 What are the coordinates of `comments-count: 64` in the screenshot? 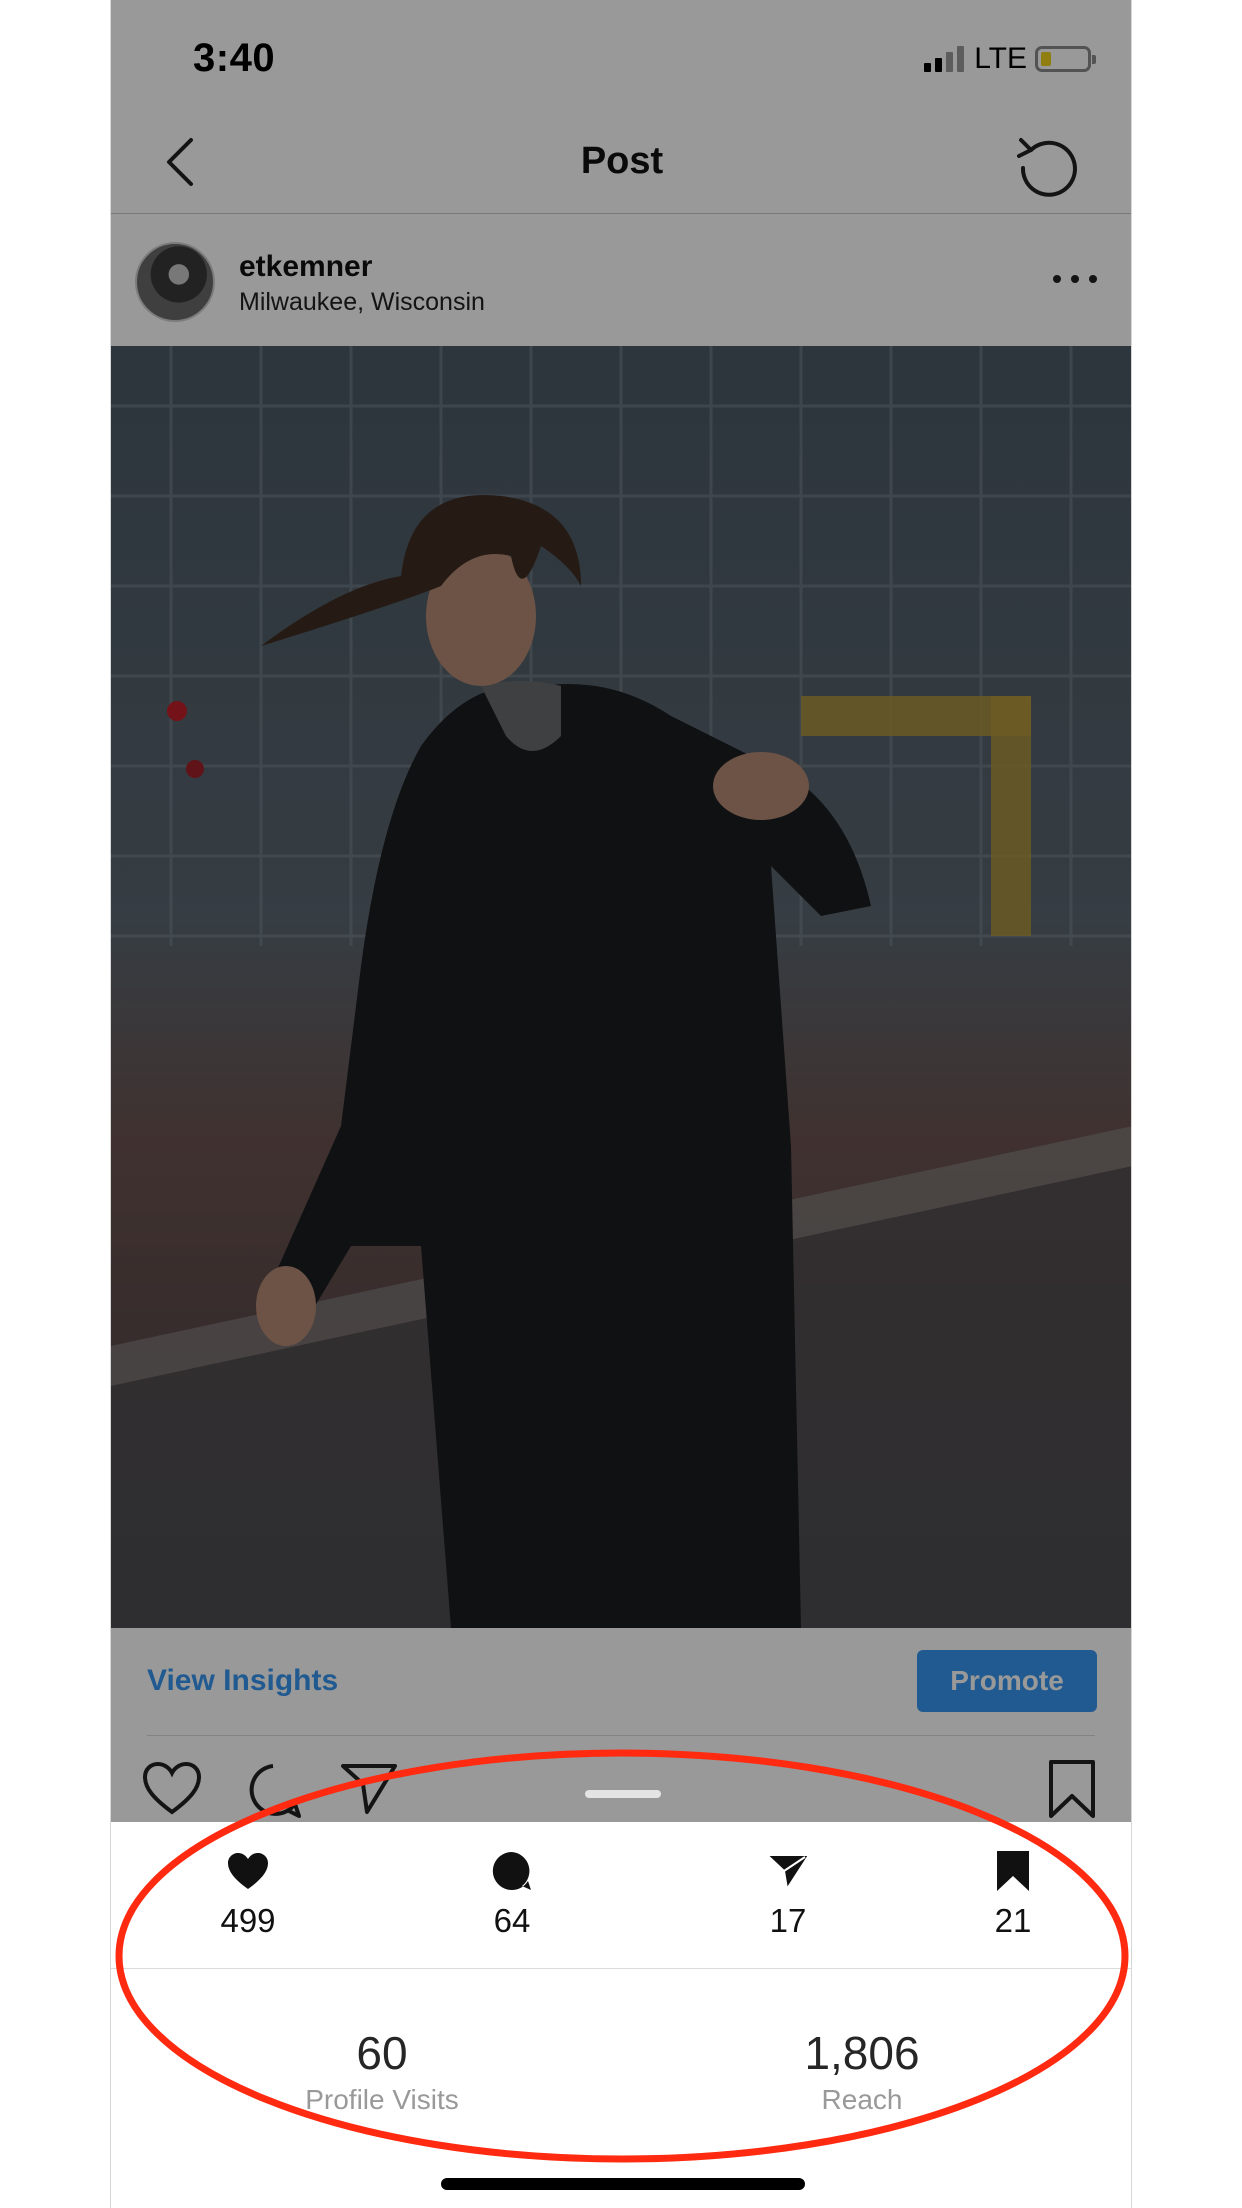 It's located at (512, 1920).